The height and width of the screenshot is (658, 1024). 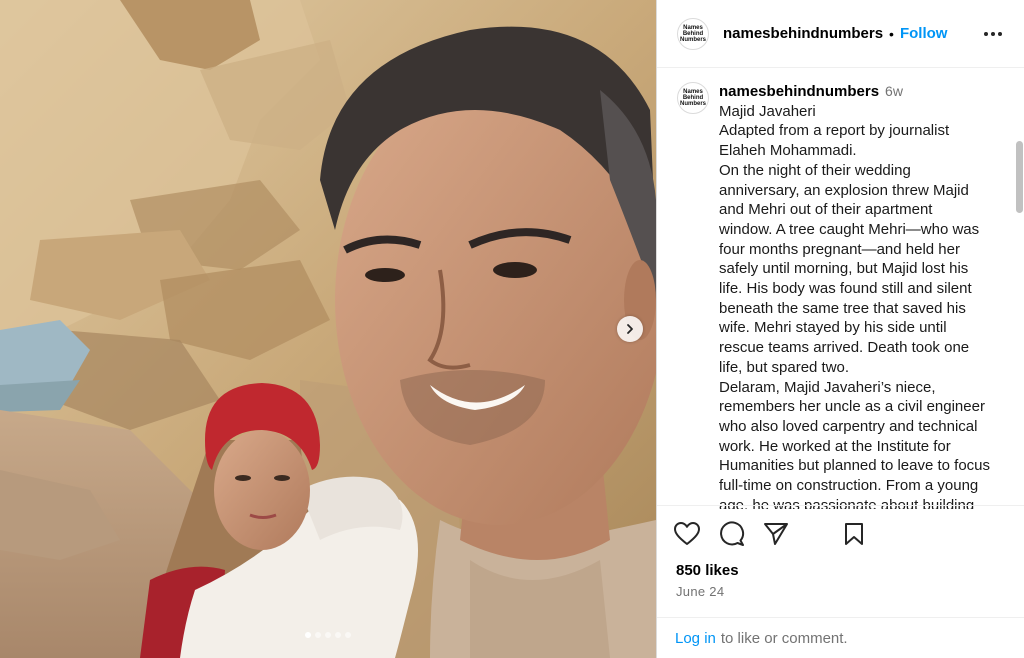 I want to click on author-username: namesbehindnumbers, so click(x=803, y=33).